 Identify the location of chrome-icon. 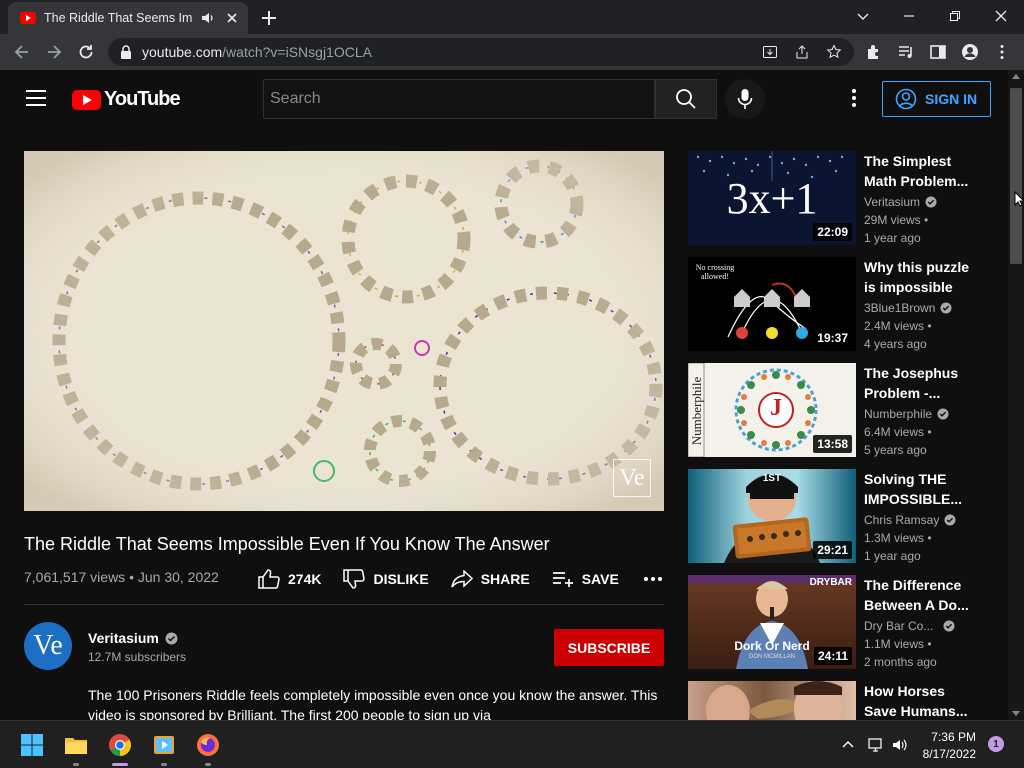
(120, 745).